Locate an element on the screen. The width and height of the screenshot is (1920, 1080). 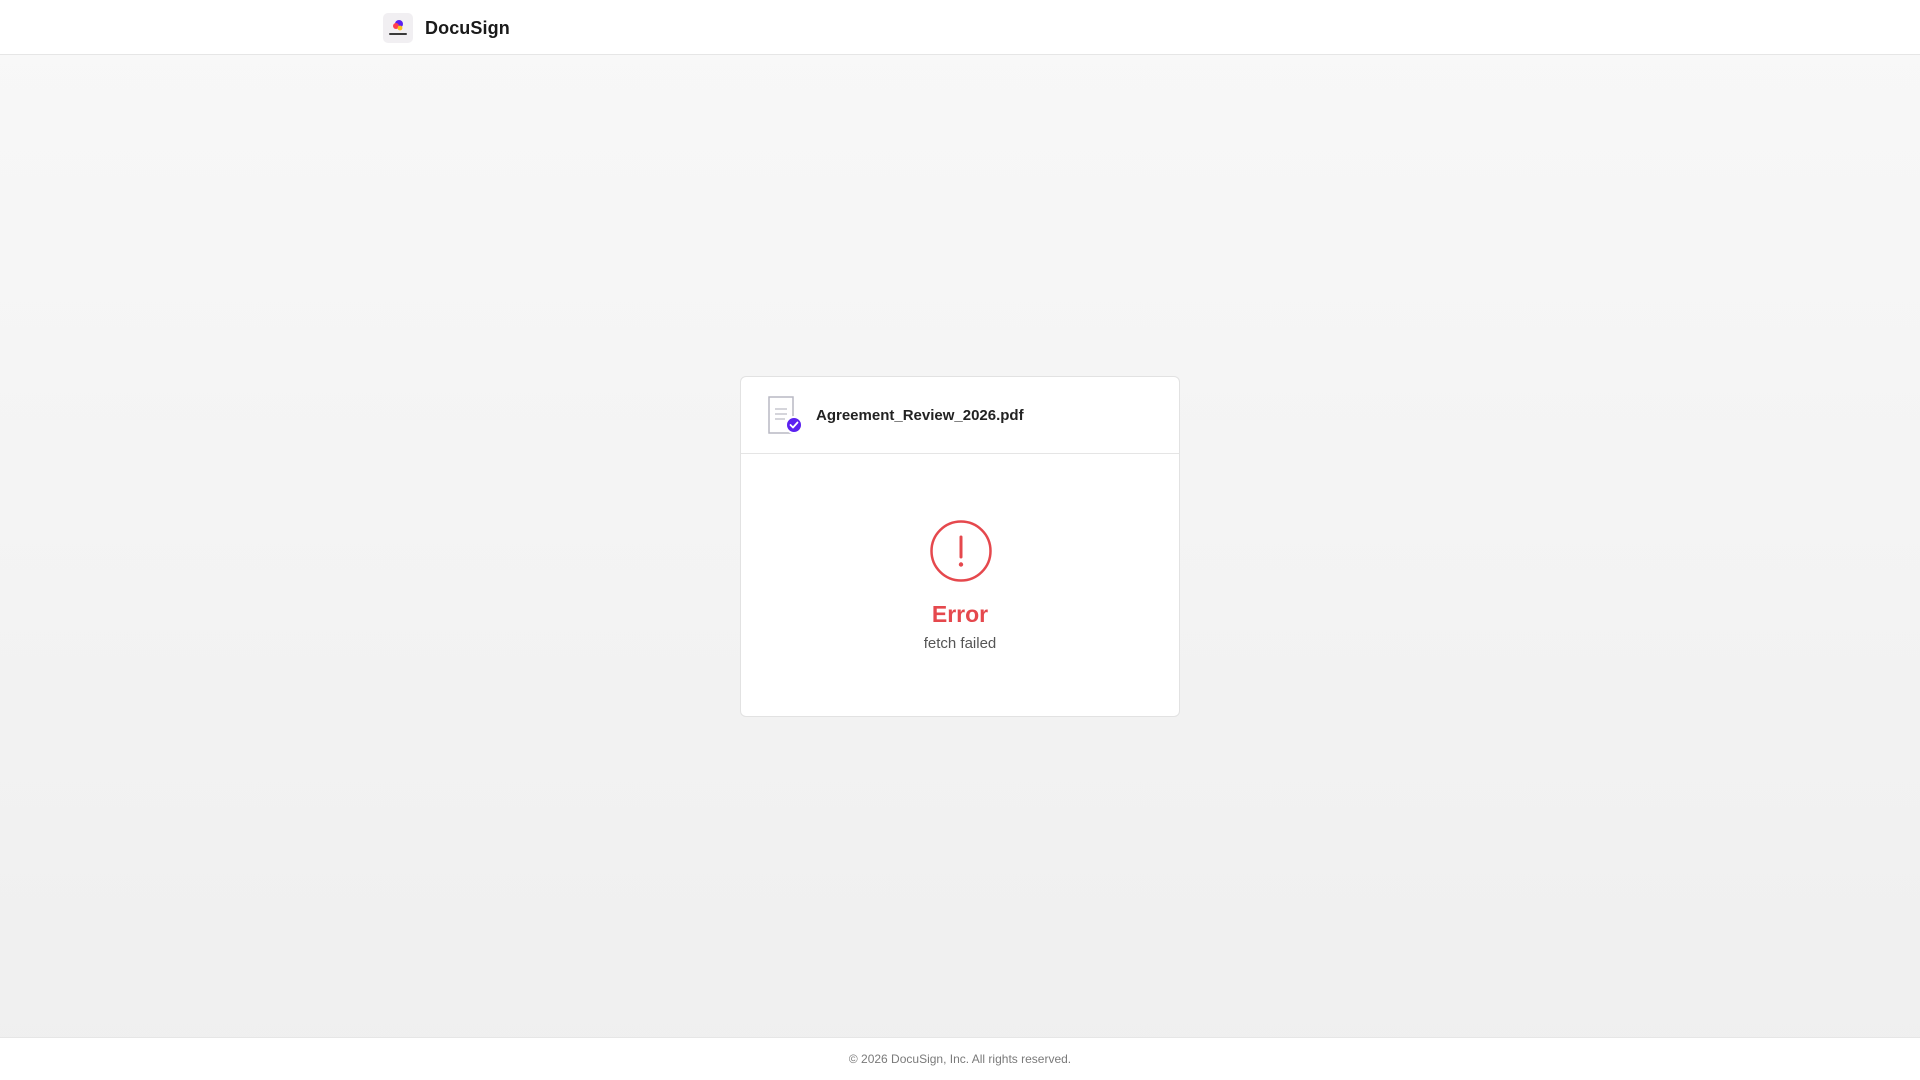
brand: DocuSign is located at coordinates (446, 28).